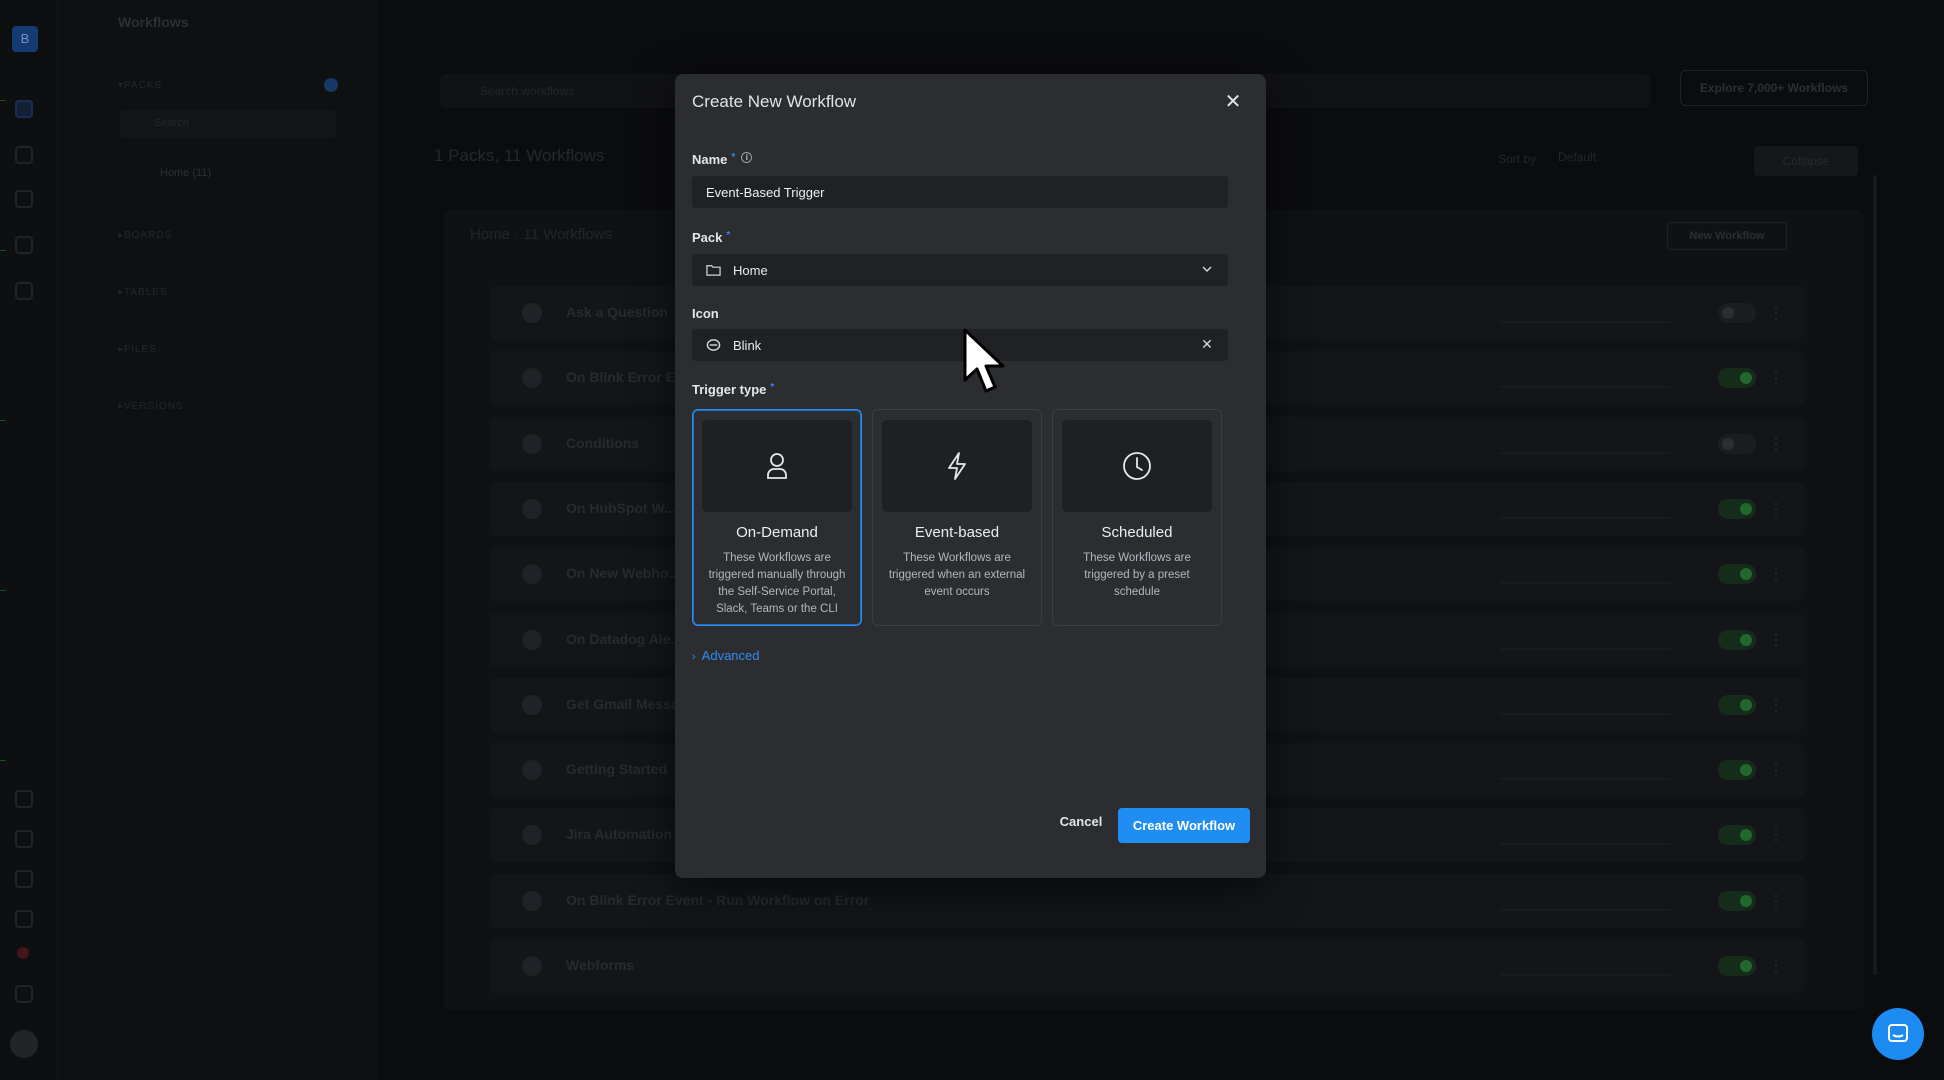  What do you see at coordinates (730, 655) in the screenshot?
I see `advanced-label: Advanced` at bounding box center [730, 655].